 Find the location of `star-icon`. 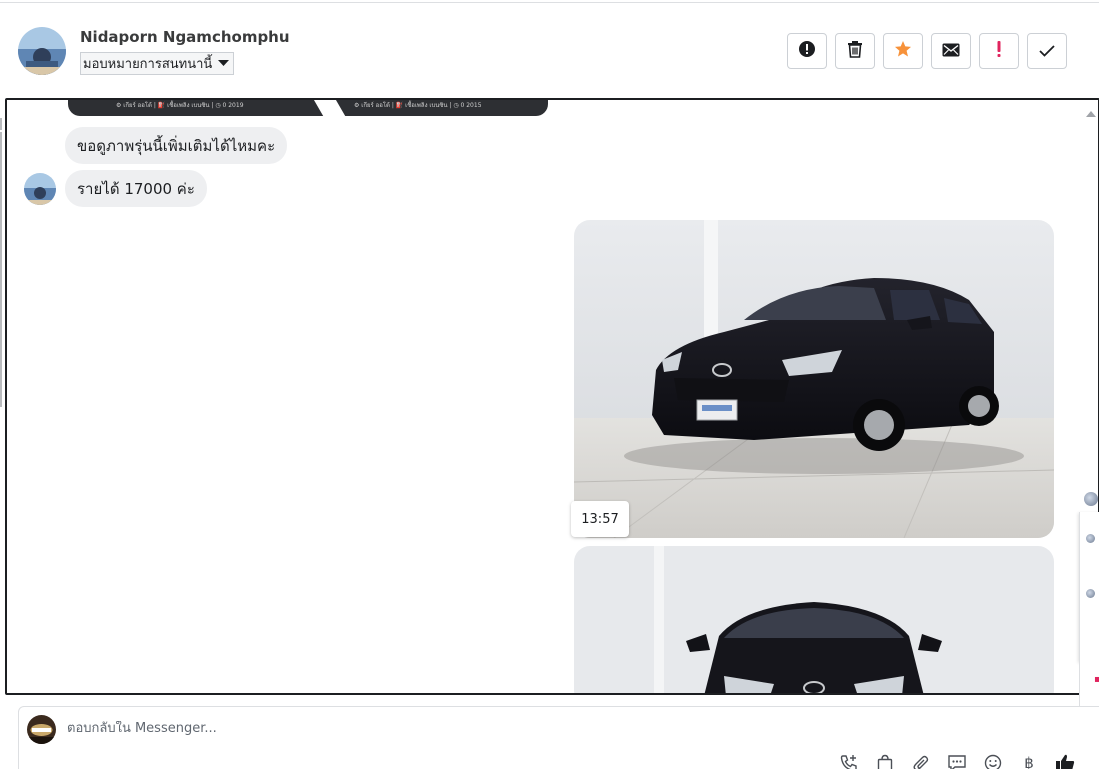

star-icon is located at coordinates (903, 51).